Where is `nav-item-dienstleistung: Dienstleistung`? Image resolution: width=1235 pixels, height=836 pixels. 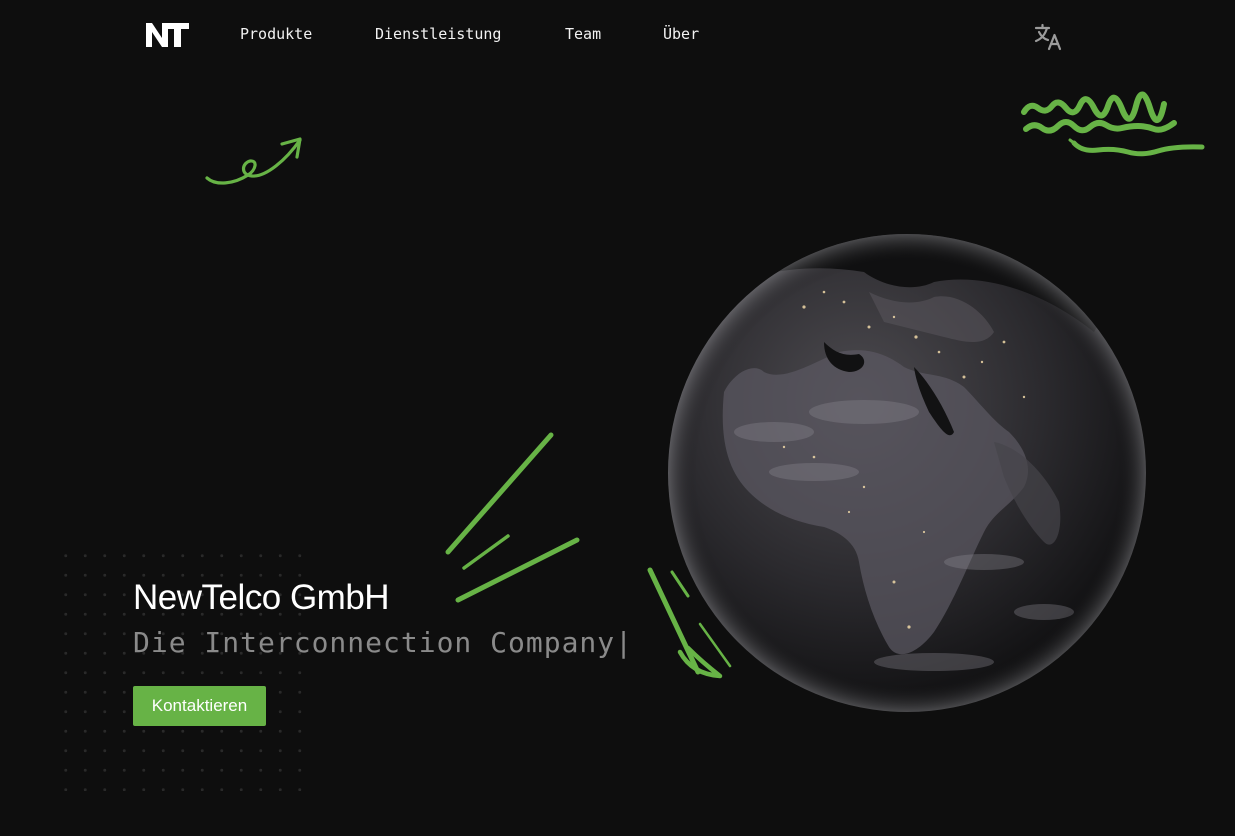 nav-item-dienstleistung: Dienstleistung is located at coordinates (438, 34).